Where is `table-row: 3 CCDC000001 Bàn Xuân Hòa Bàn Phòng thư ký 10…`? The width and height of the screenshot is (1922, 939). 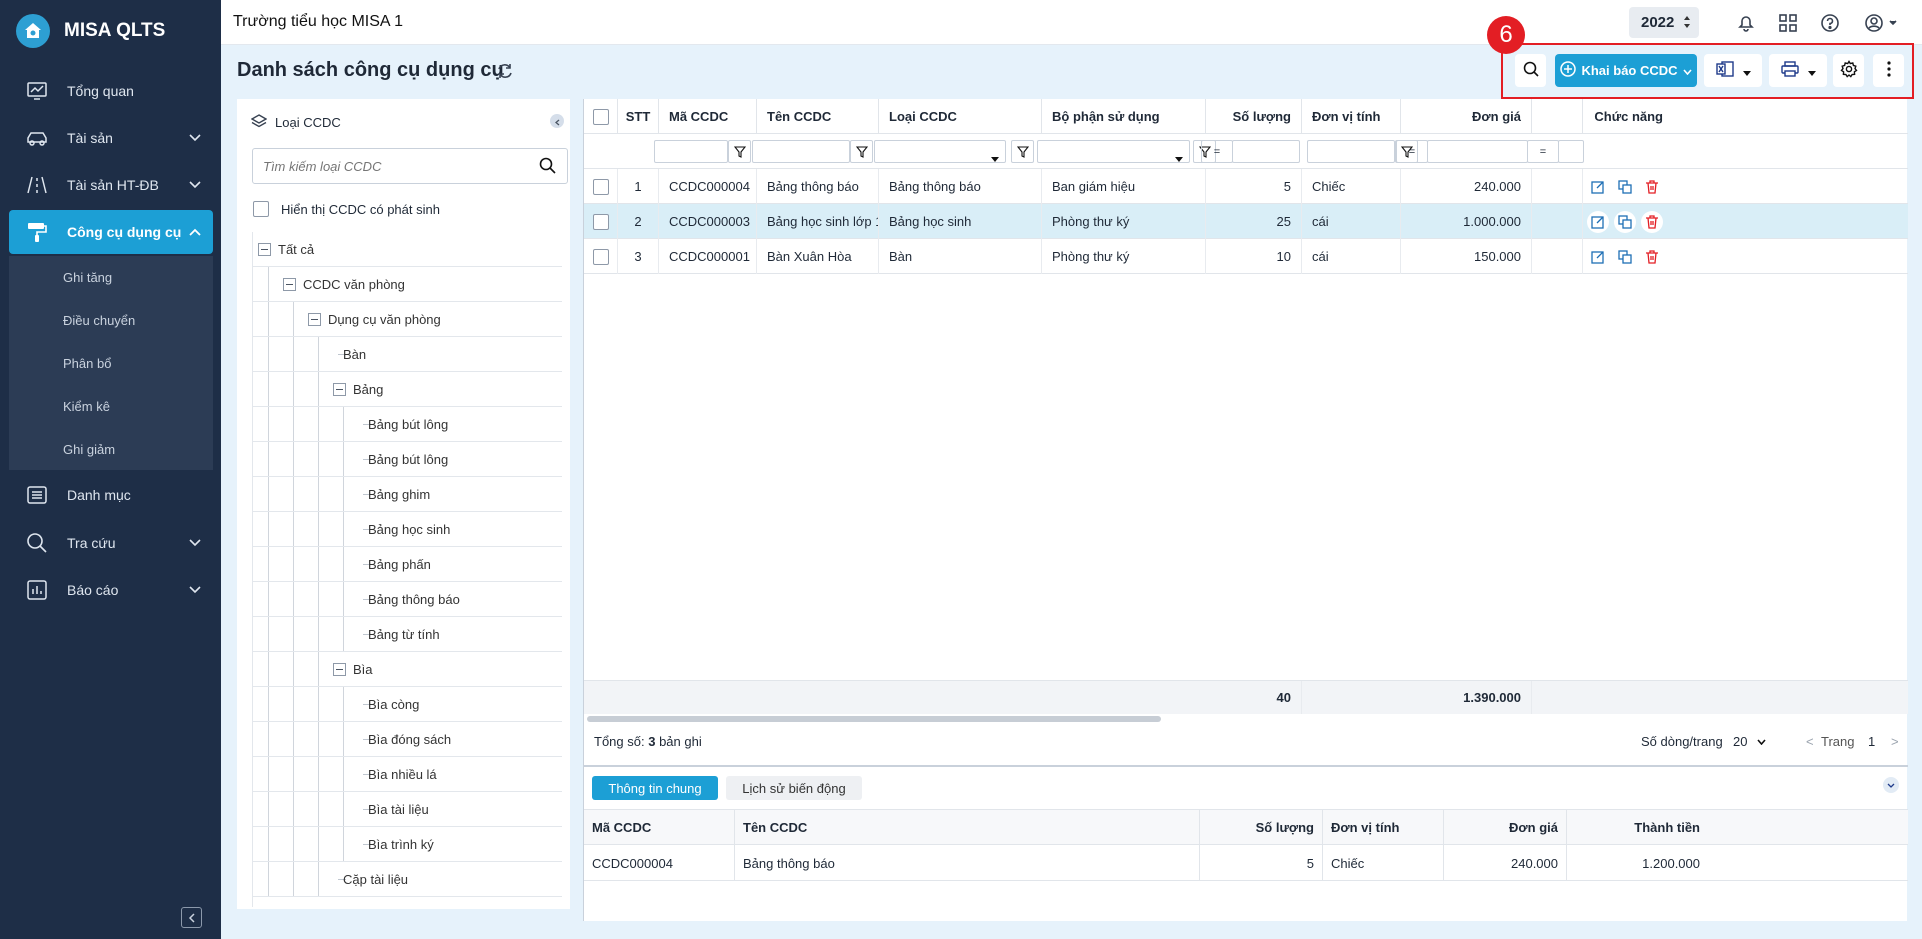
table-row: 3 CCDC000001 Bàn Xuân Hòa Bàn Phòng thư ký 10… is located at coordinates (1246, 256).